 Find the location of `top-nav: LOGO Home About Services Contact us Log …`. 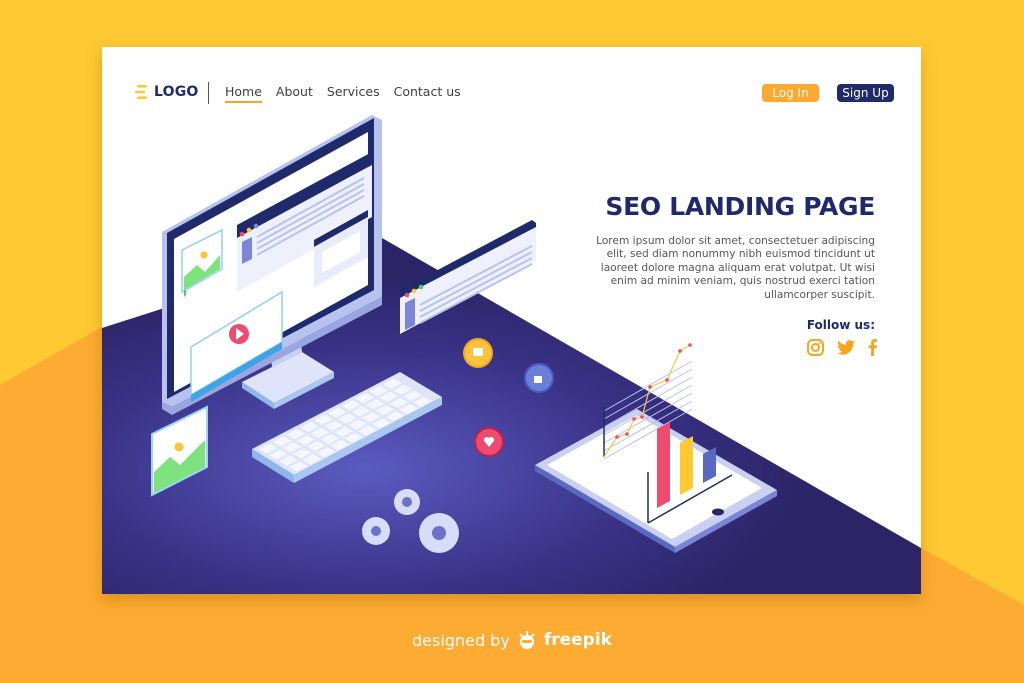

top-nav: LOGO Home About Services Contact us Log … is located at coordinates (511, 92).